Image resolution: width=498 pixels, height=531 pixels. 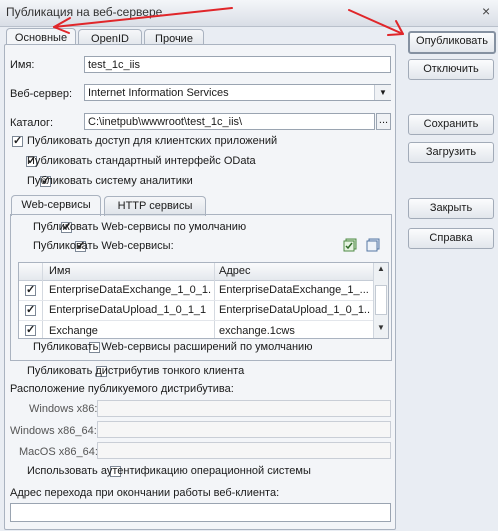 What do you see at coordinates (136, 371) in the screenshot?
I see `thin-client-label: Публиковать дистрибутив тонкого клиента` at bounding box center [136, 371].